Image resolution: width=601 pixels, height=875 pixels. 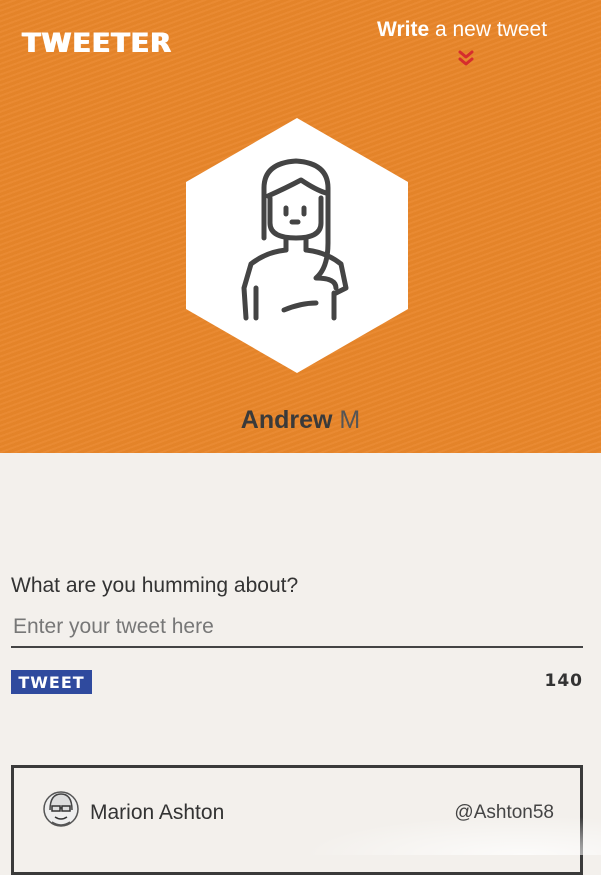 What do you see at coordinates (97, 43) in the screenshot?
I see `app-logo: TWEETER` at bounding box center [97, 43].